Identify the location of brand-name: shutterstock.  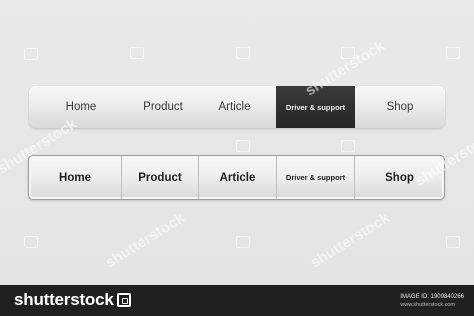
(64, 299).